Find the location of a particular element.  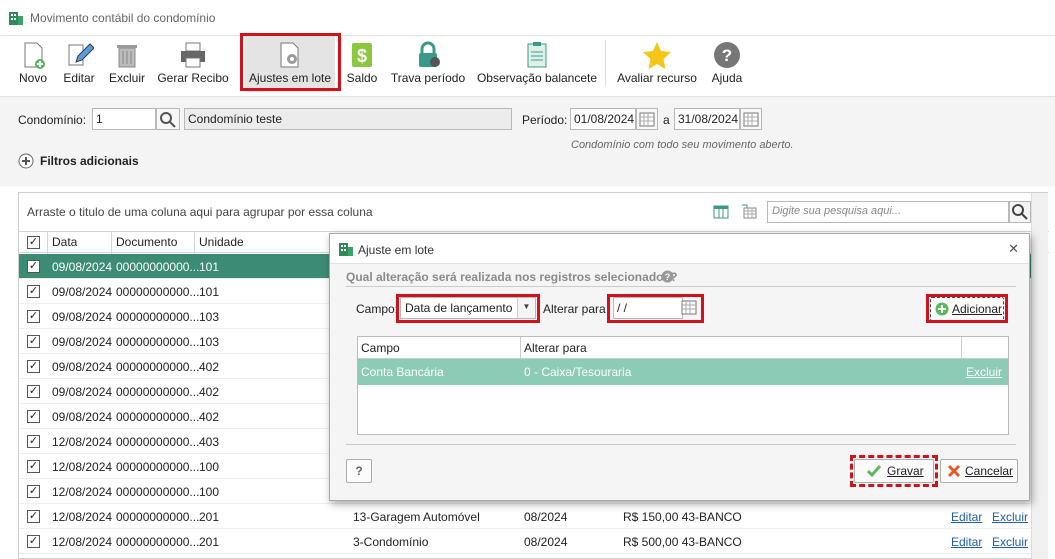

col-unidade-header: Unidade is located at coordinates (221, 242).